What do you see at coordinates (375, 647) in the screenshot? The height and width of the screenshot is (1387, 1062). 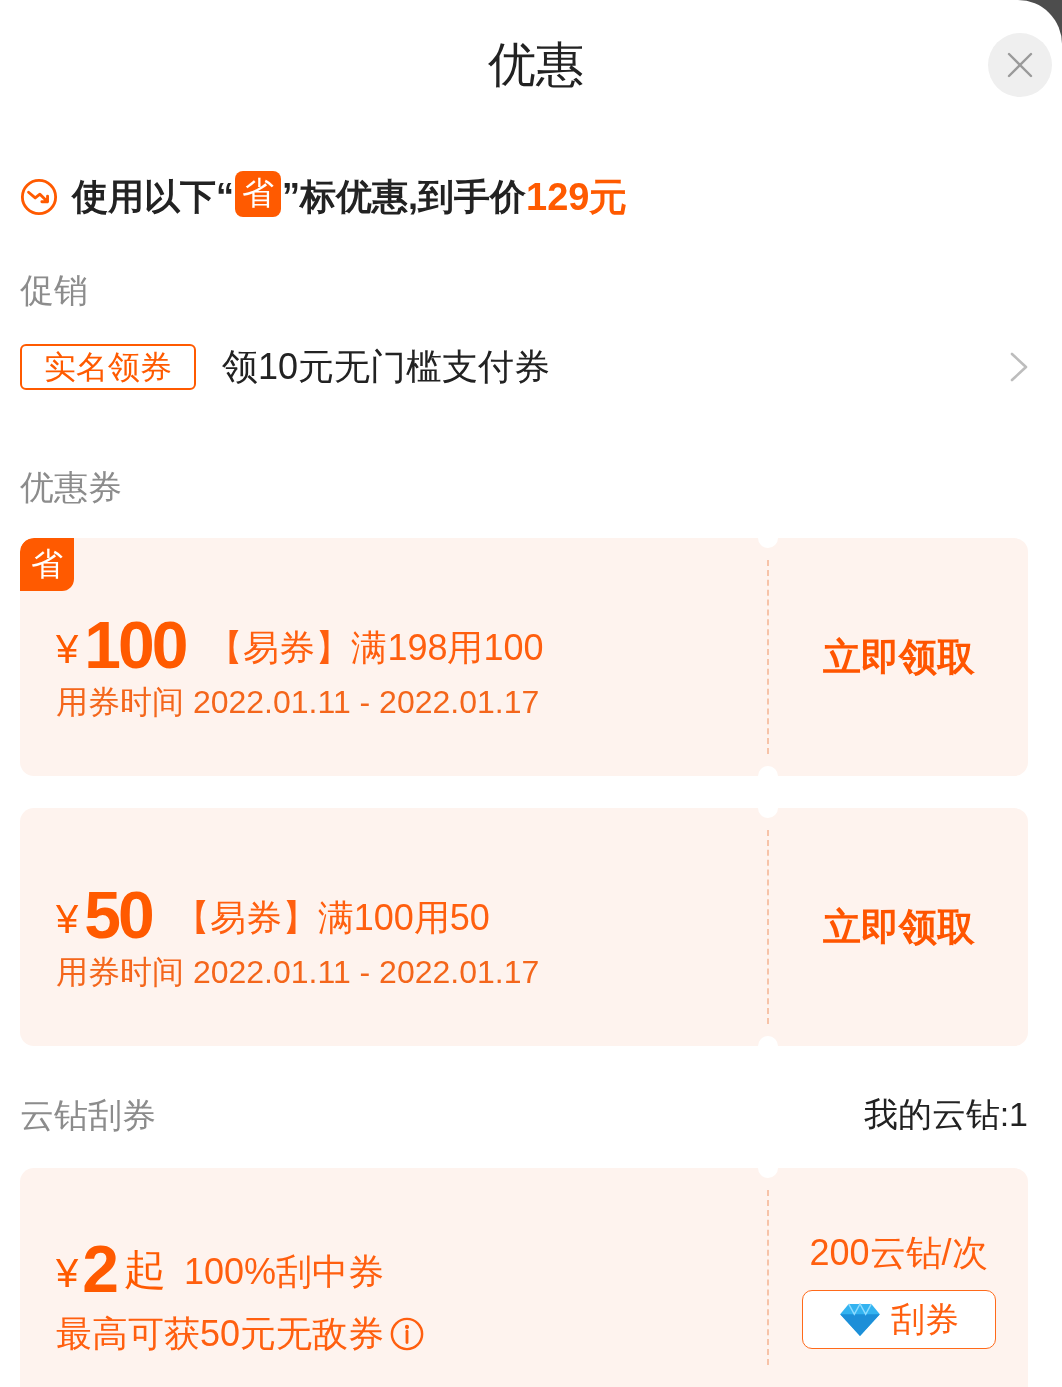 I see `coupon-condition: 【易券】满198用100` at bounding box center [375, 647].